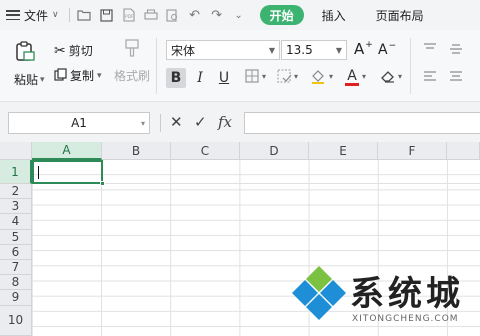 The height and width of the screenshot is (336, 480). Describe the element at coordinates (16, 151) in the screenshot. I see `select-all-corner` at that location.